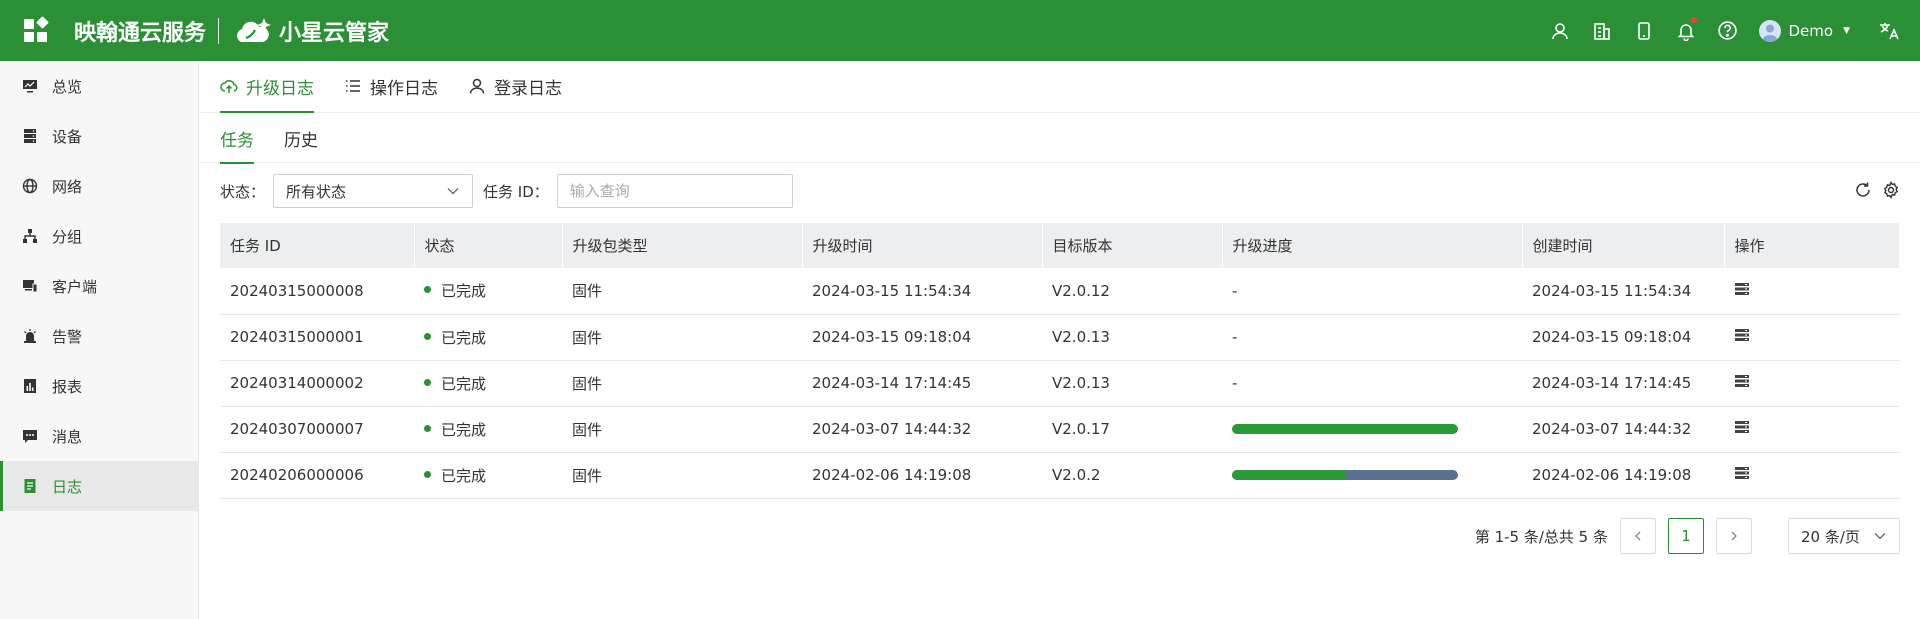 This screenshot has height=619, width=1920. Describe the element at coordinates (922, 337) in the screenshot. I see `cell-upgrade-time: 2024-03-15 09:18:04` at that location.